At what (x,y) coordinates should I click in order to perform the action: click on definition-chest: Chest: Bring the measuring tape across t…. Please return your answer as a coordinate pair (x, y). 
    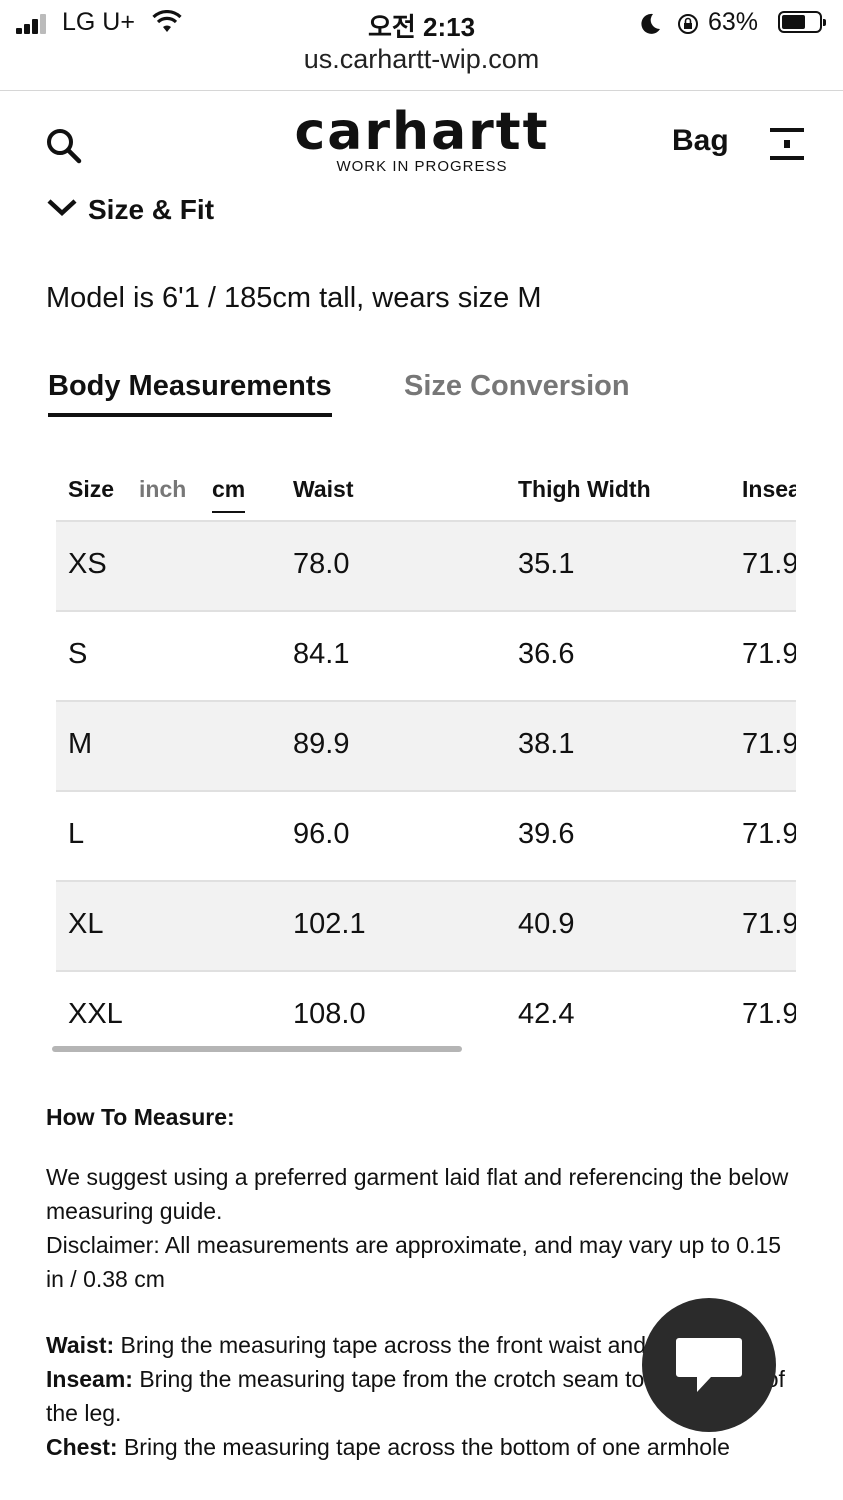
    Looking at the image, I should click on (426, 1447).